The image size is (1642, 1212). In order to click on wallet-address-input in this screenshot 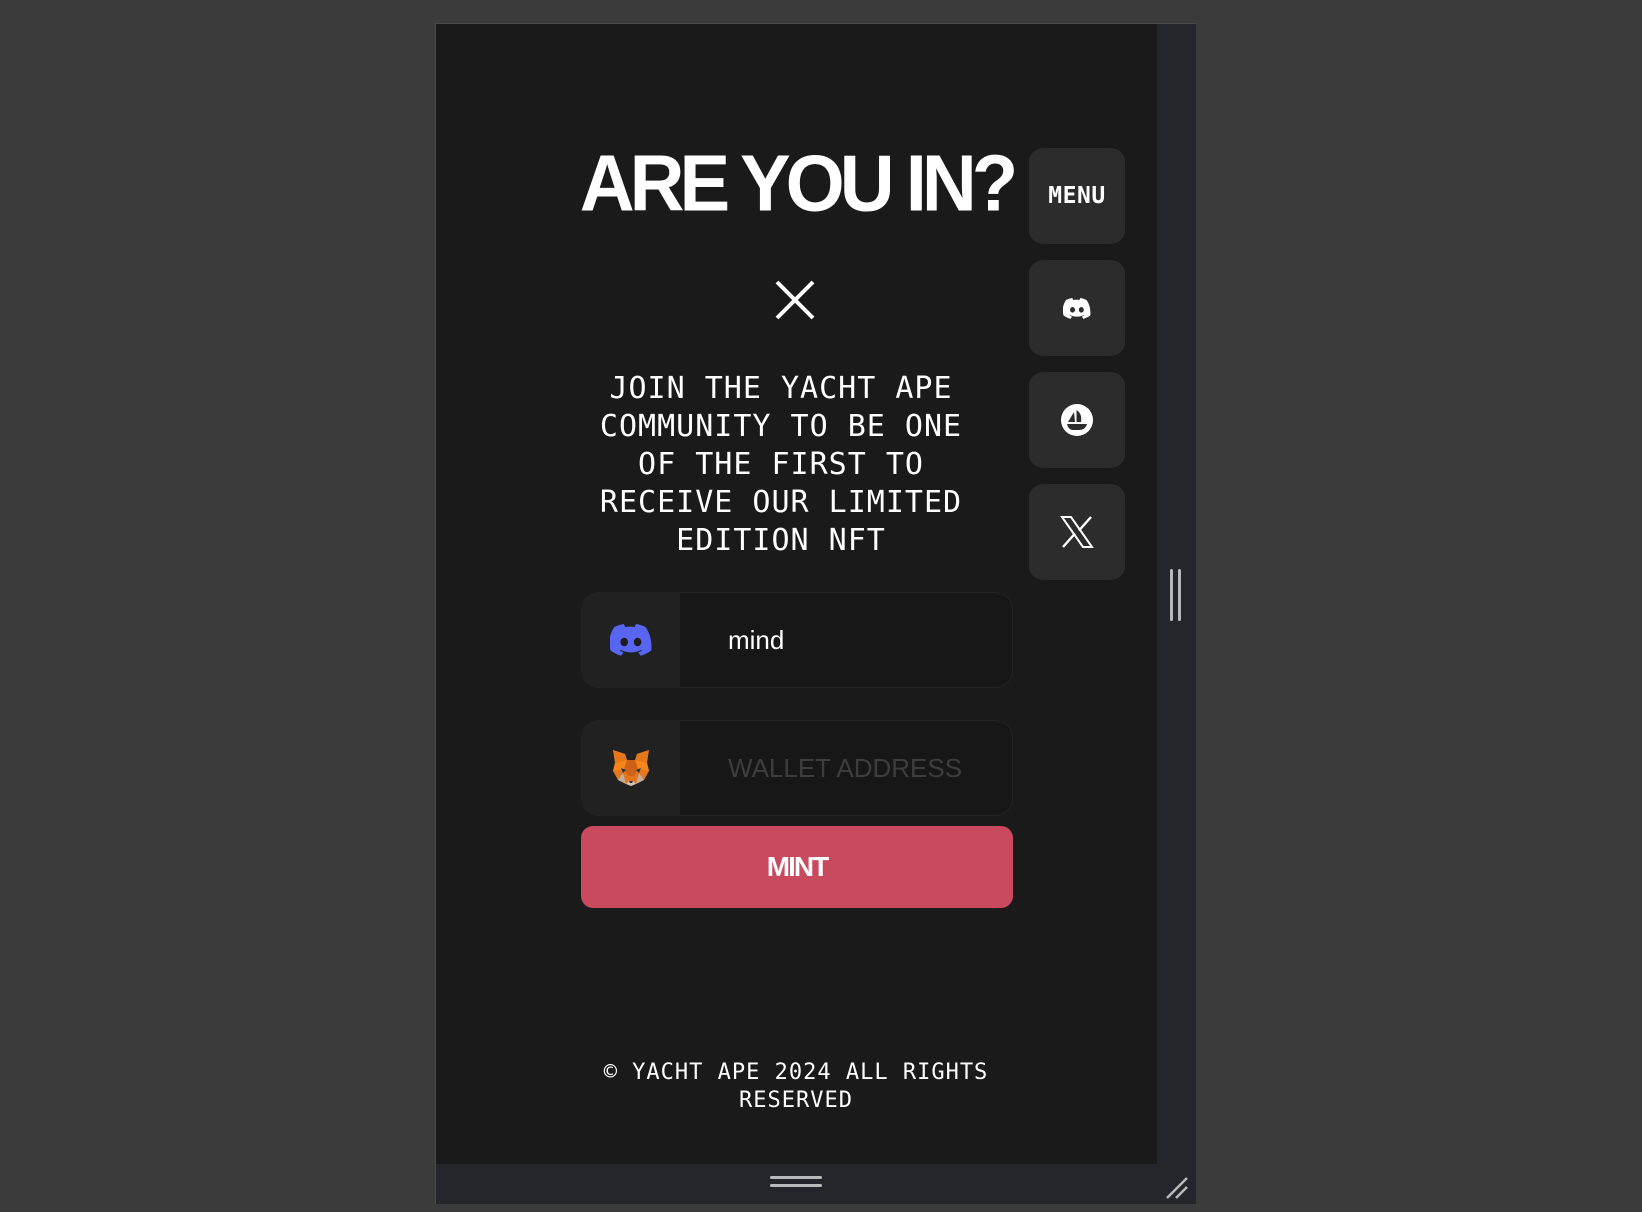, I will do `click(846, 768)`.